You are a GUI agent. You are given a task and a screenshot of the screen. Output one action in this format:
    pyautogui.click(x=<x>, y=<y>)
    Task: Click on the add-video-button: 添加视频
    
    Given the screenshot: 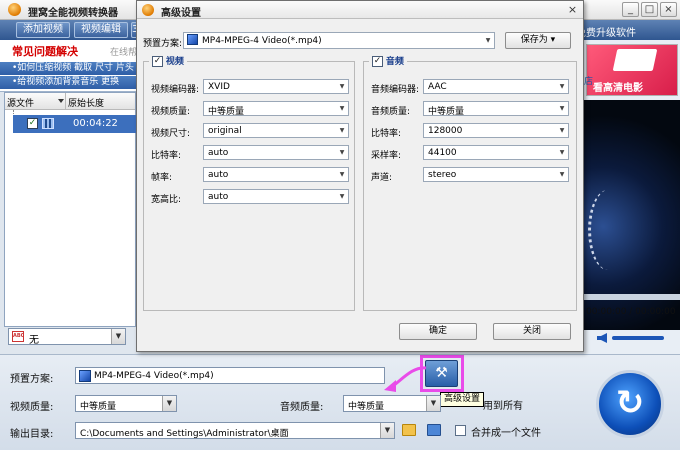 What is the action you would take?
    pyautogui.click(x=43, y=30)
    